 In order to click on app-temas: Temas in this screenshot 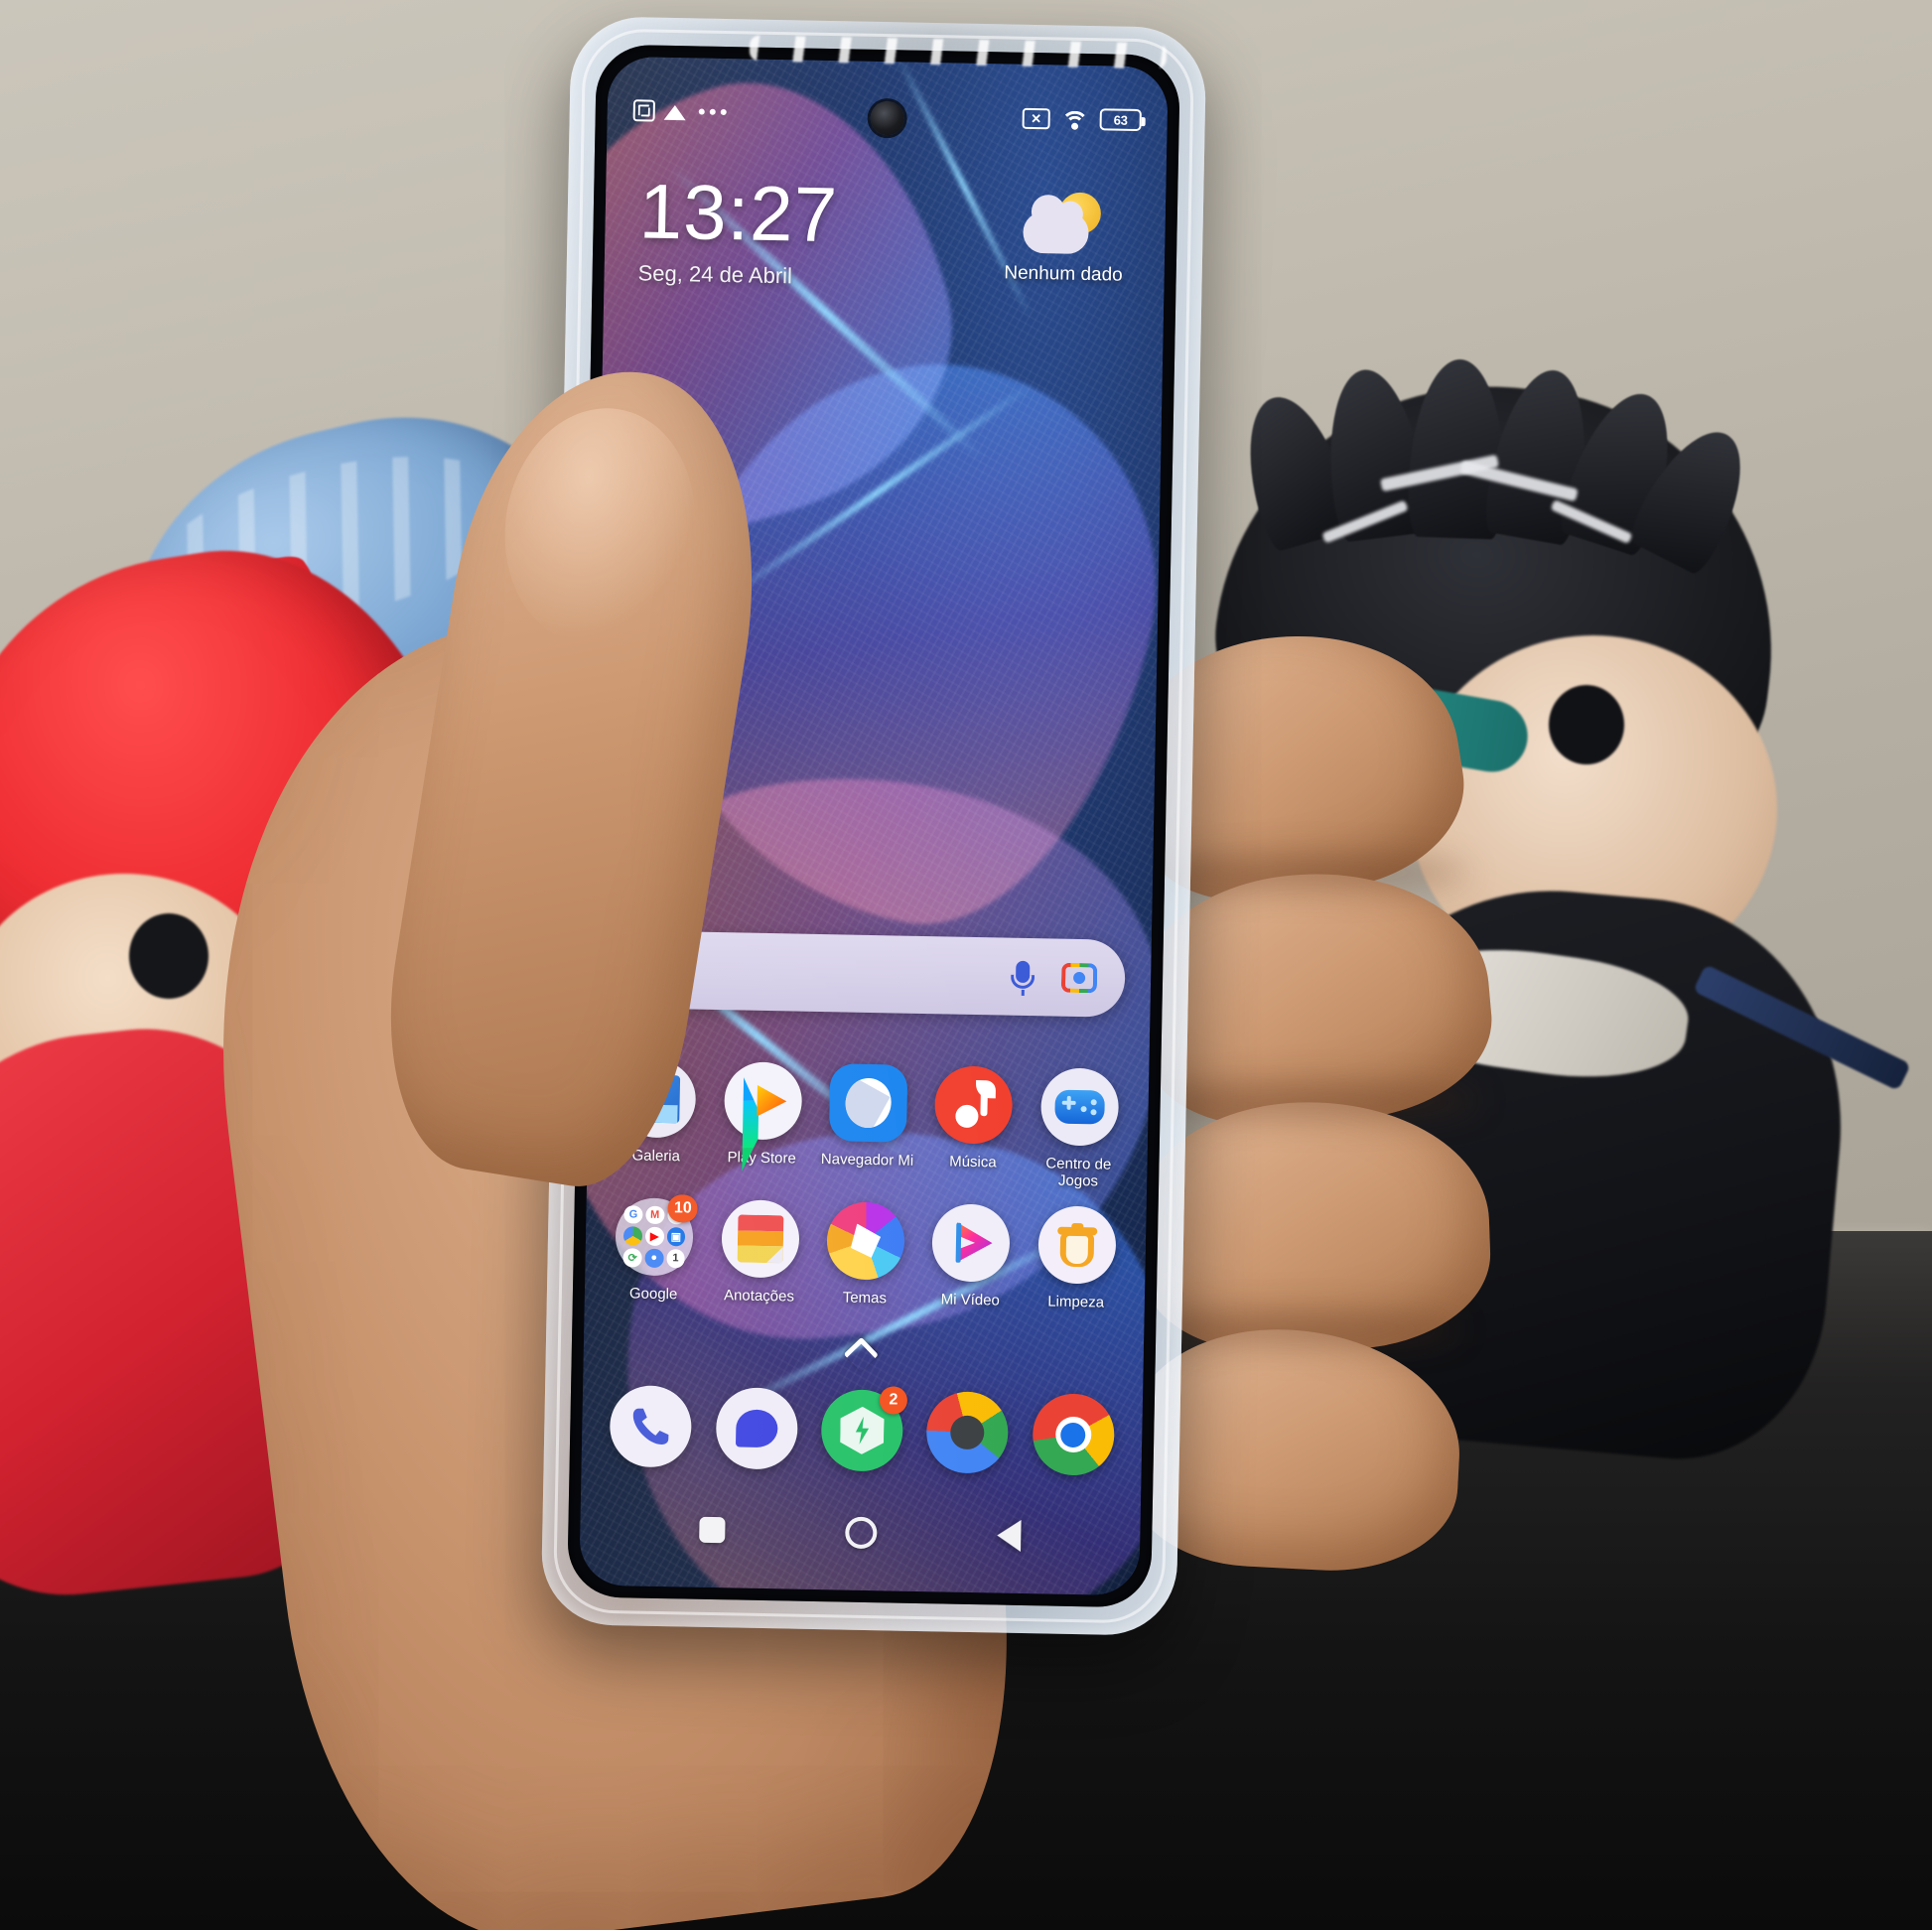, I will do `click(866, 1254)`.